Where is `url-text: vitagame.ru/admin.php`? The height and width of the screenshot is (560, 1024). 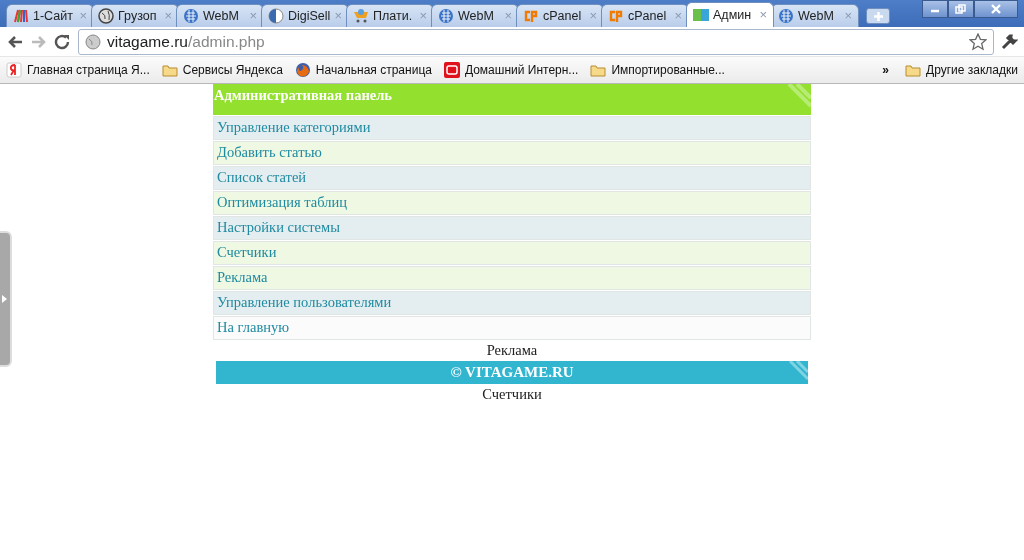 url-text: vitagame.ru/admin.php is located at coordinates (186, 41).